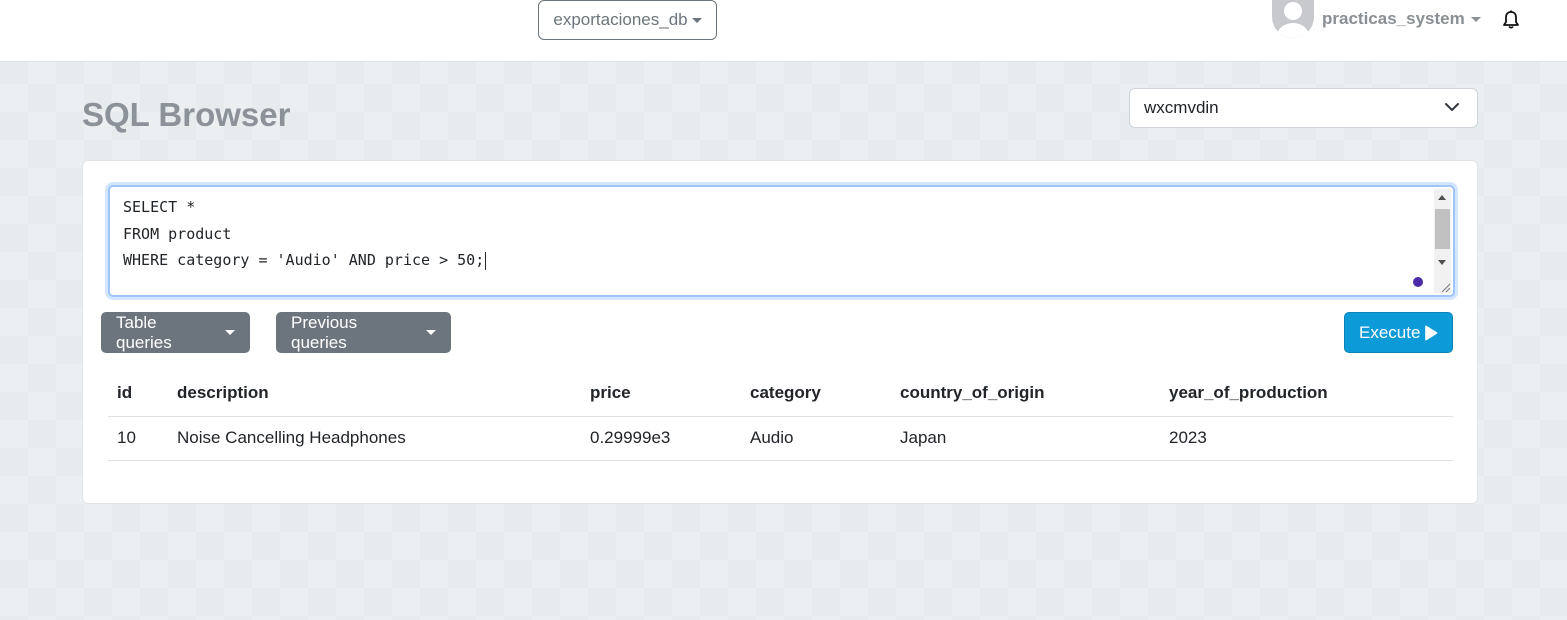  I want to click on column-header-category: category, so click(816, 394).